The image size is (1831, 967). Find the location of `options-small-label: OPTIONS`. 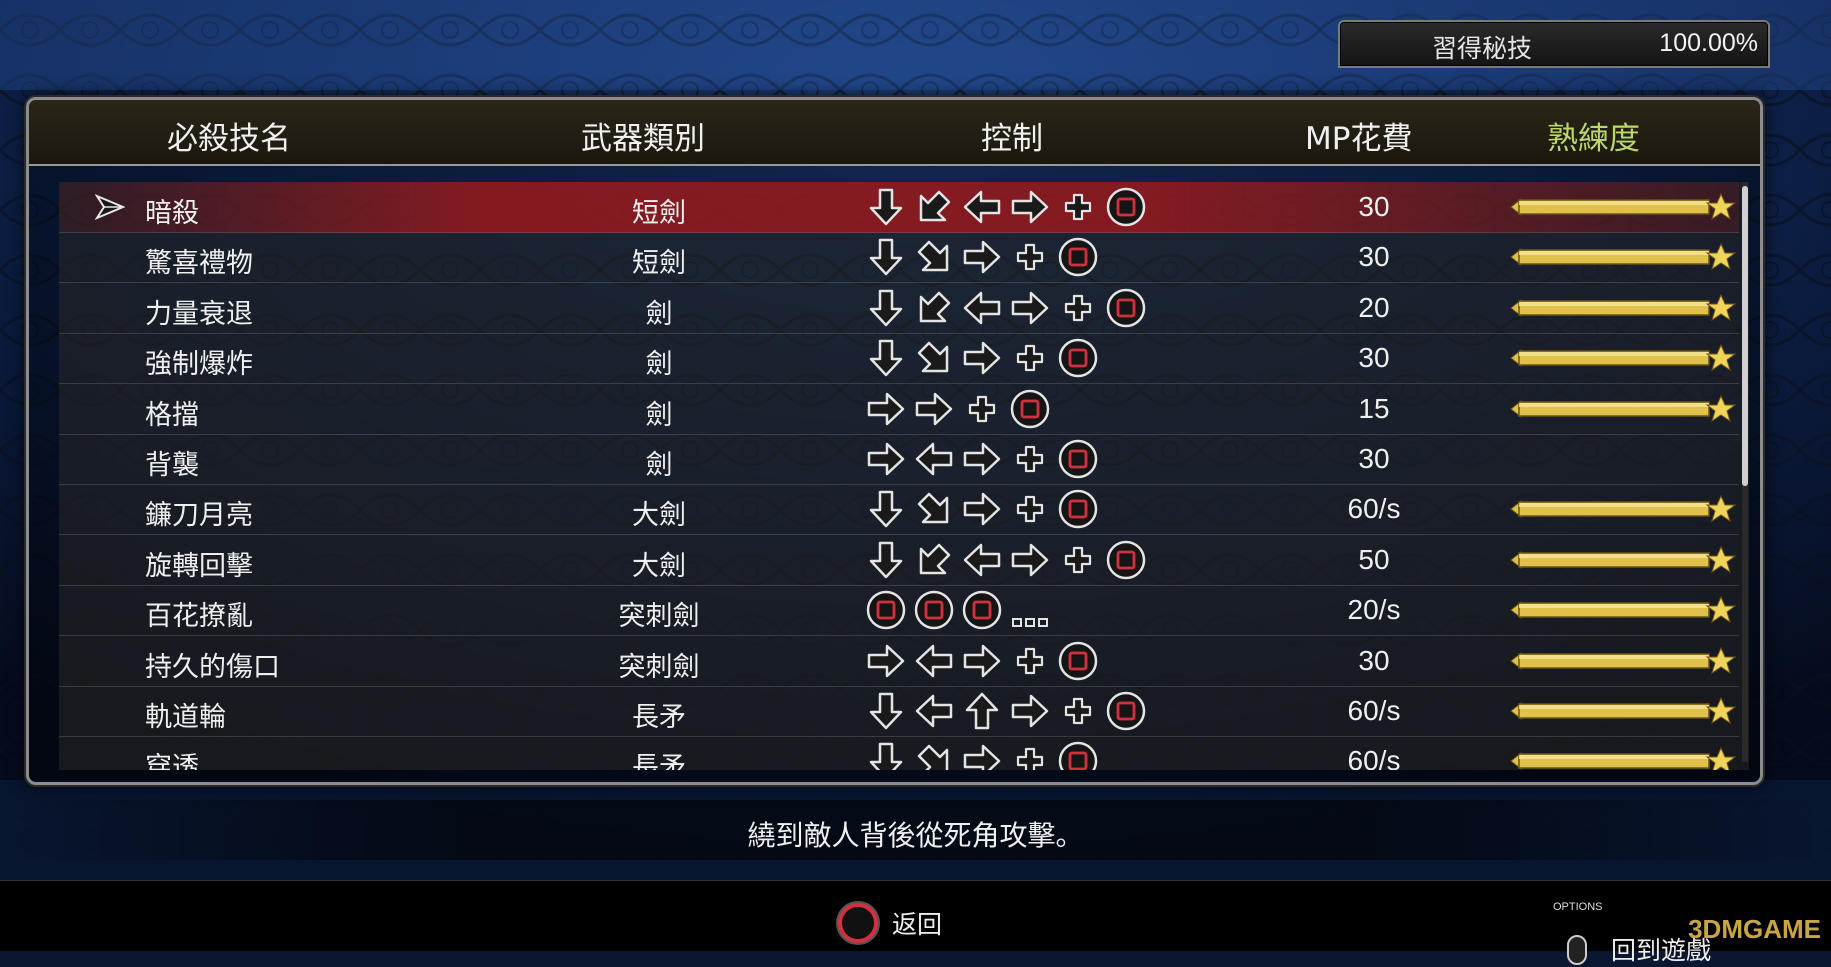

options-small-label: OPTIONS is located at coordinates (1578, 907).